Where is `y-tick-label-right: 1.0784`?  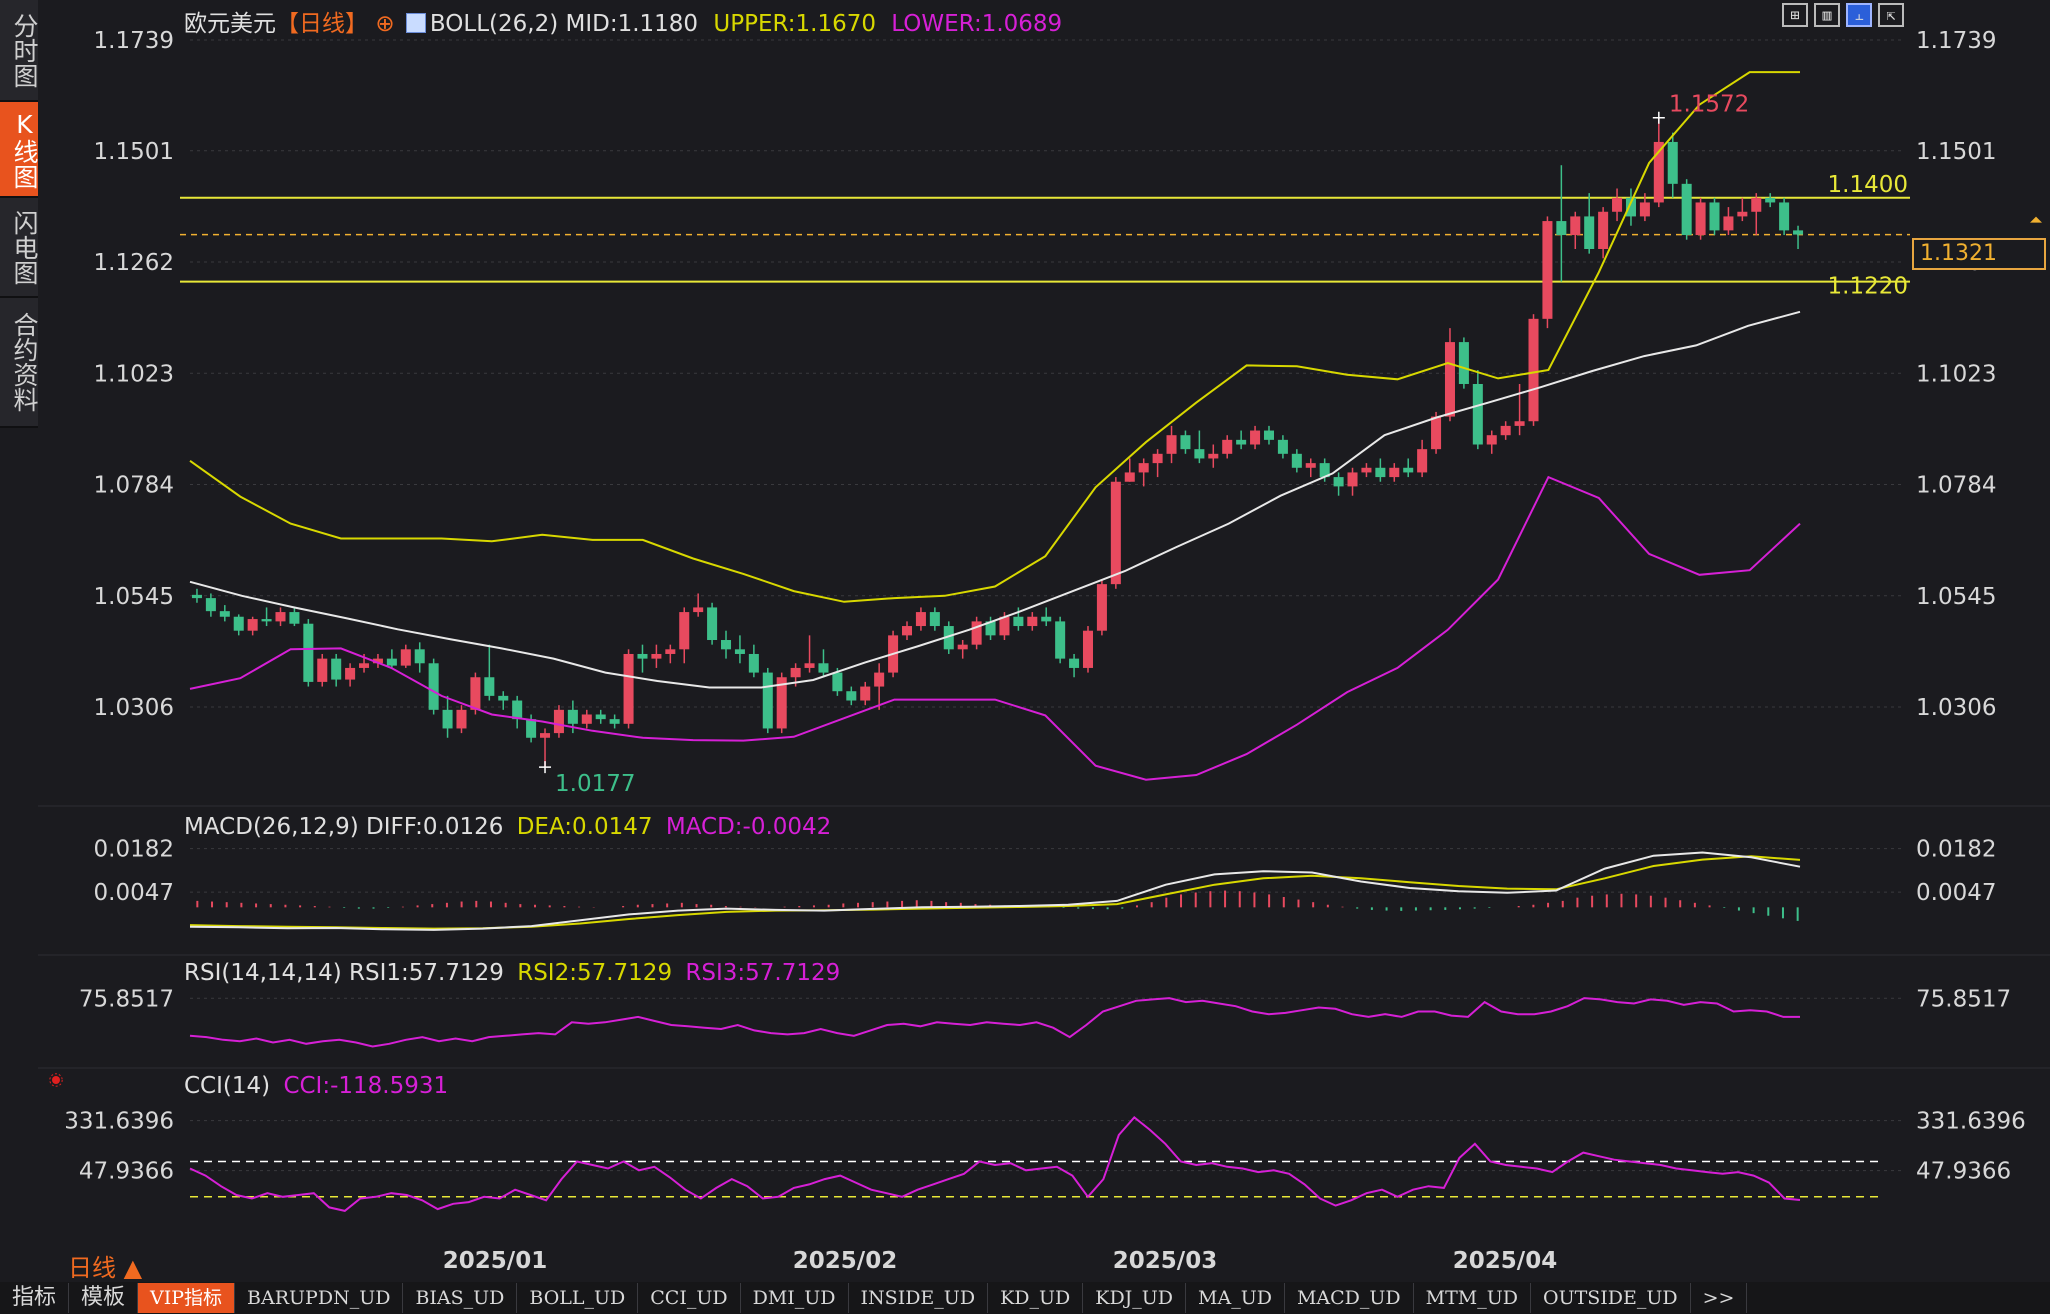 y-tick-label-right: 1.0784 is located at coordinates (1956, 486).